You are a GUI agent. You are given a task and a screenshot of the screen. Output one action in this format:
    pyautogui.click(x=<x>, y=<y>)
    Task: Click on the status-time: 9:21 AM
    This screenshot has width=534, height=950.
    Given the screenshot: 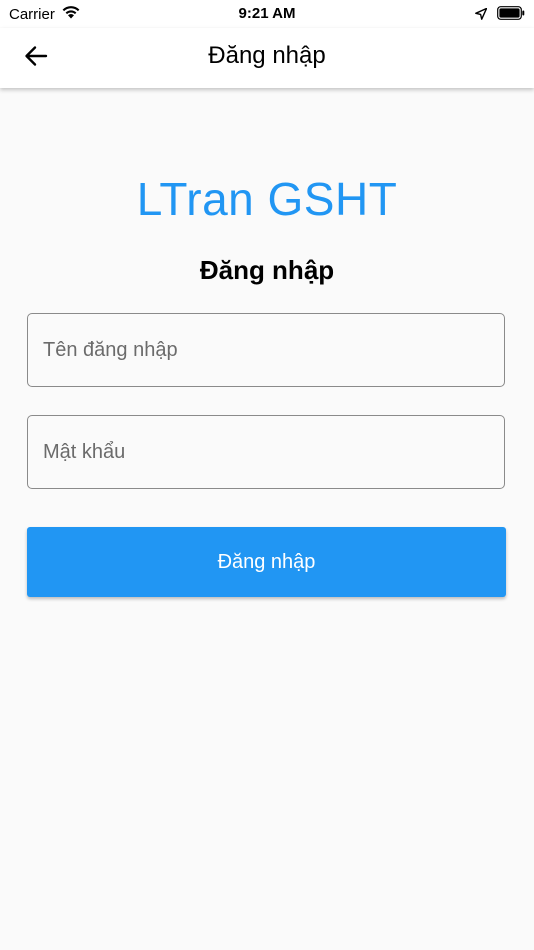 What is the action you would take?
    pyautogui.click(x=267, y=13)
    